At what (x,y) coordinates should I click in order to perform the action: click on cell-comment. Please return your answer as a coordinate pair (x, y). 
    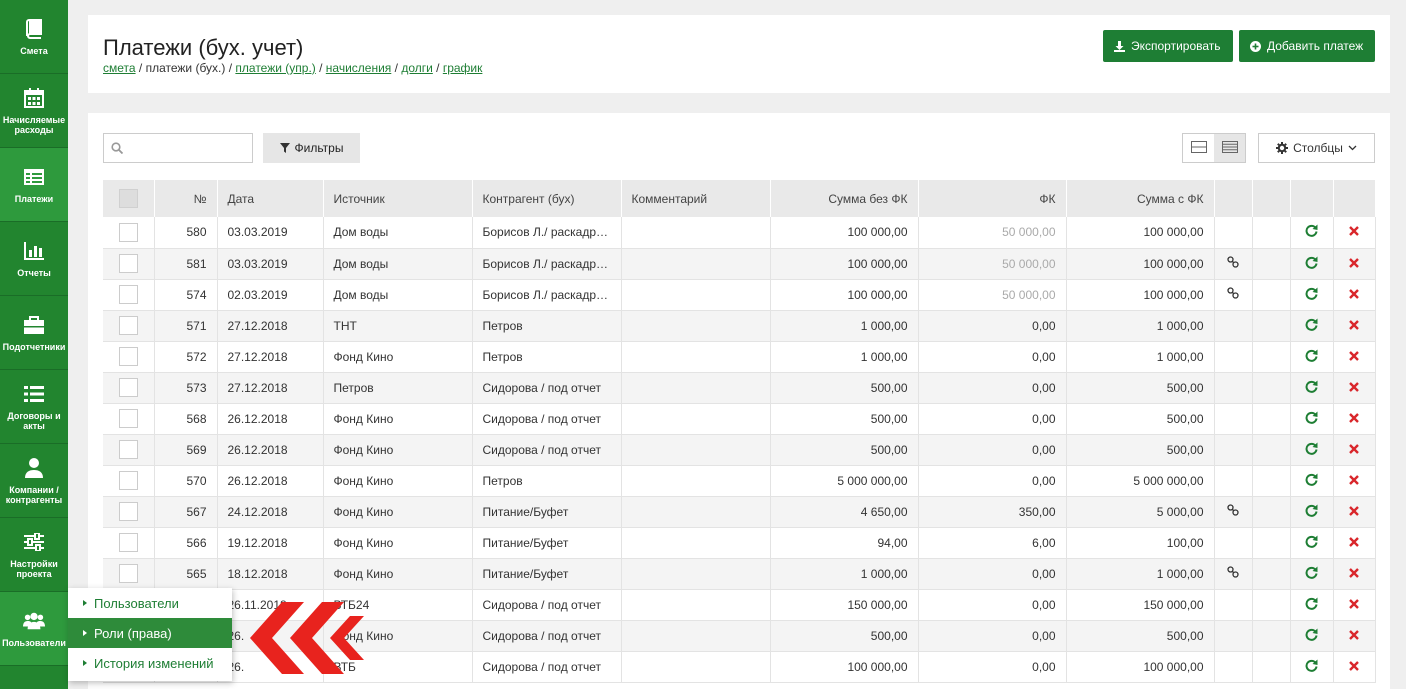
    Looking at the image, I should click on (696, 543).